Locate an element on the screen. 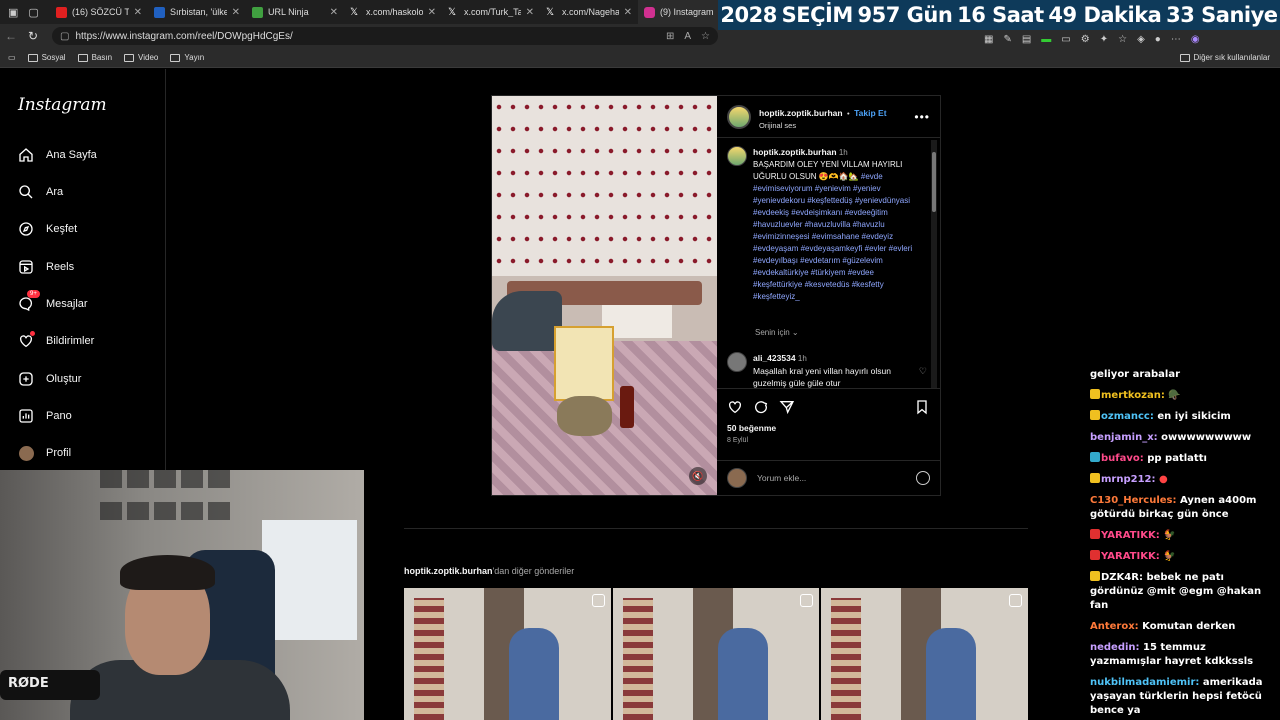 The height and width of the screenshot is (720, 1280). extension-icon: ▤ is located at coordinates (1026, 39).